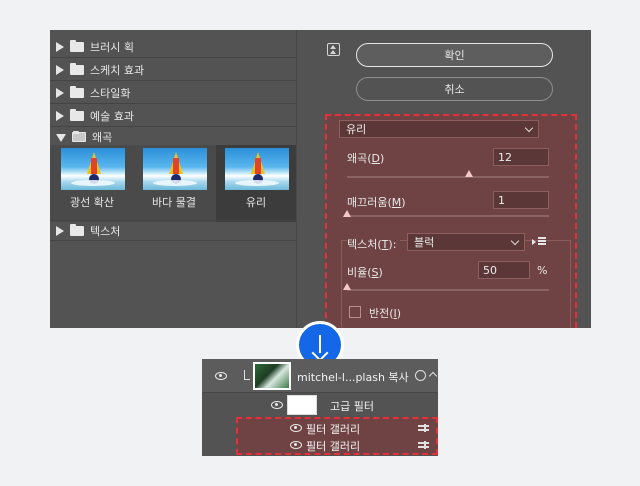 The image size is (640, 486). Describe the element at coordinates (420, 375) in the screenshot. I see `smart-object-icon` at that location.